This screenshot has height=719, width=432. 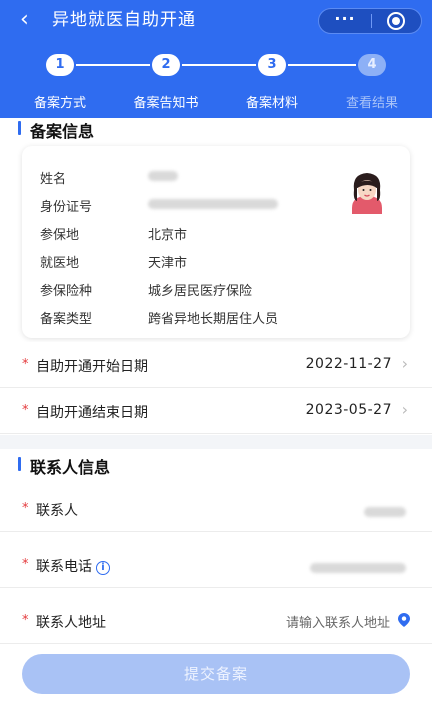 I want to click on info-value: 跨省异地长期居住人员, so click(x=213, y=319).